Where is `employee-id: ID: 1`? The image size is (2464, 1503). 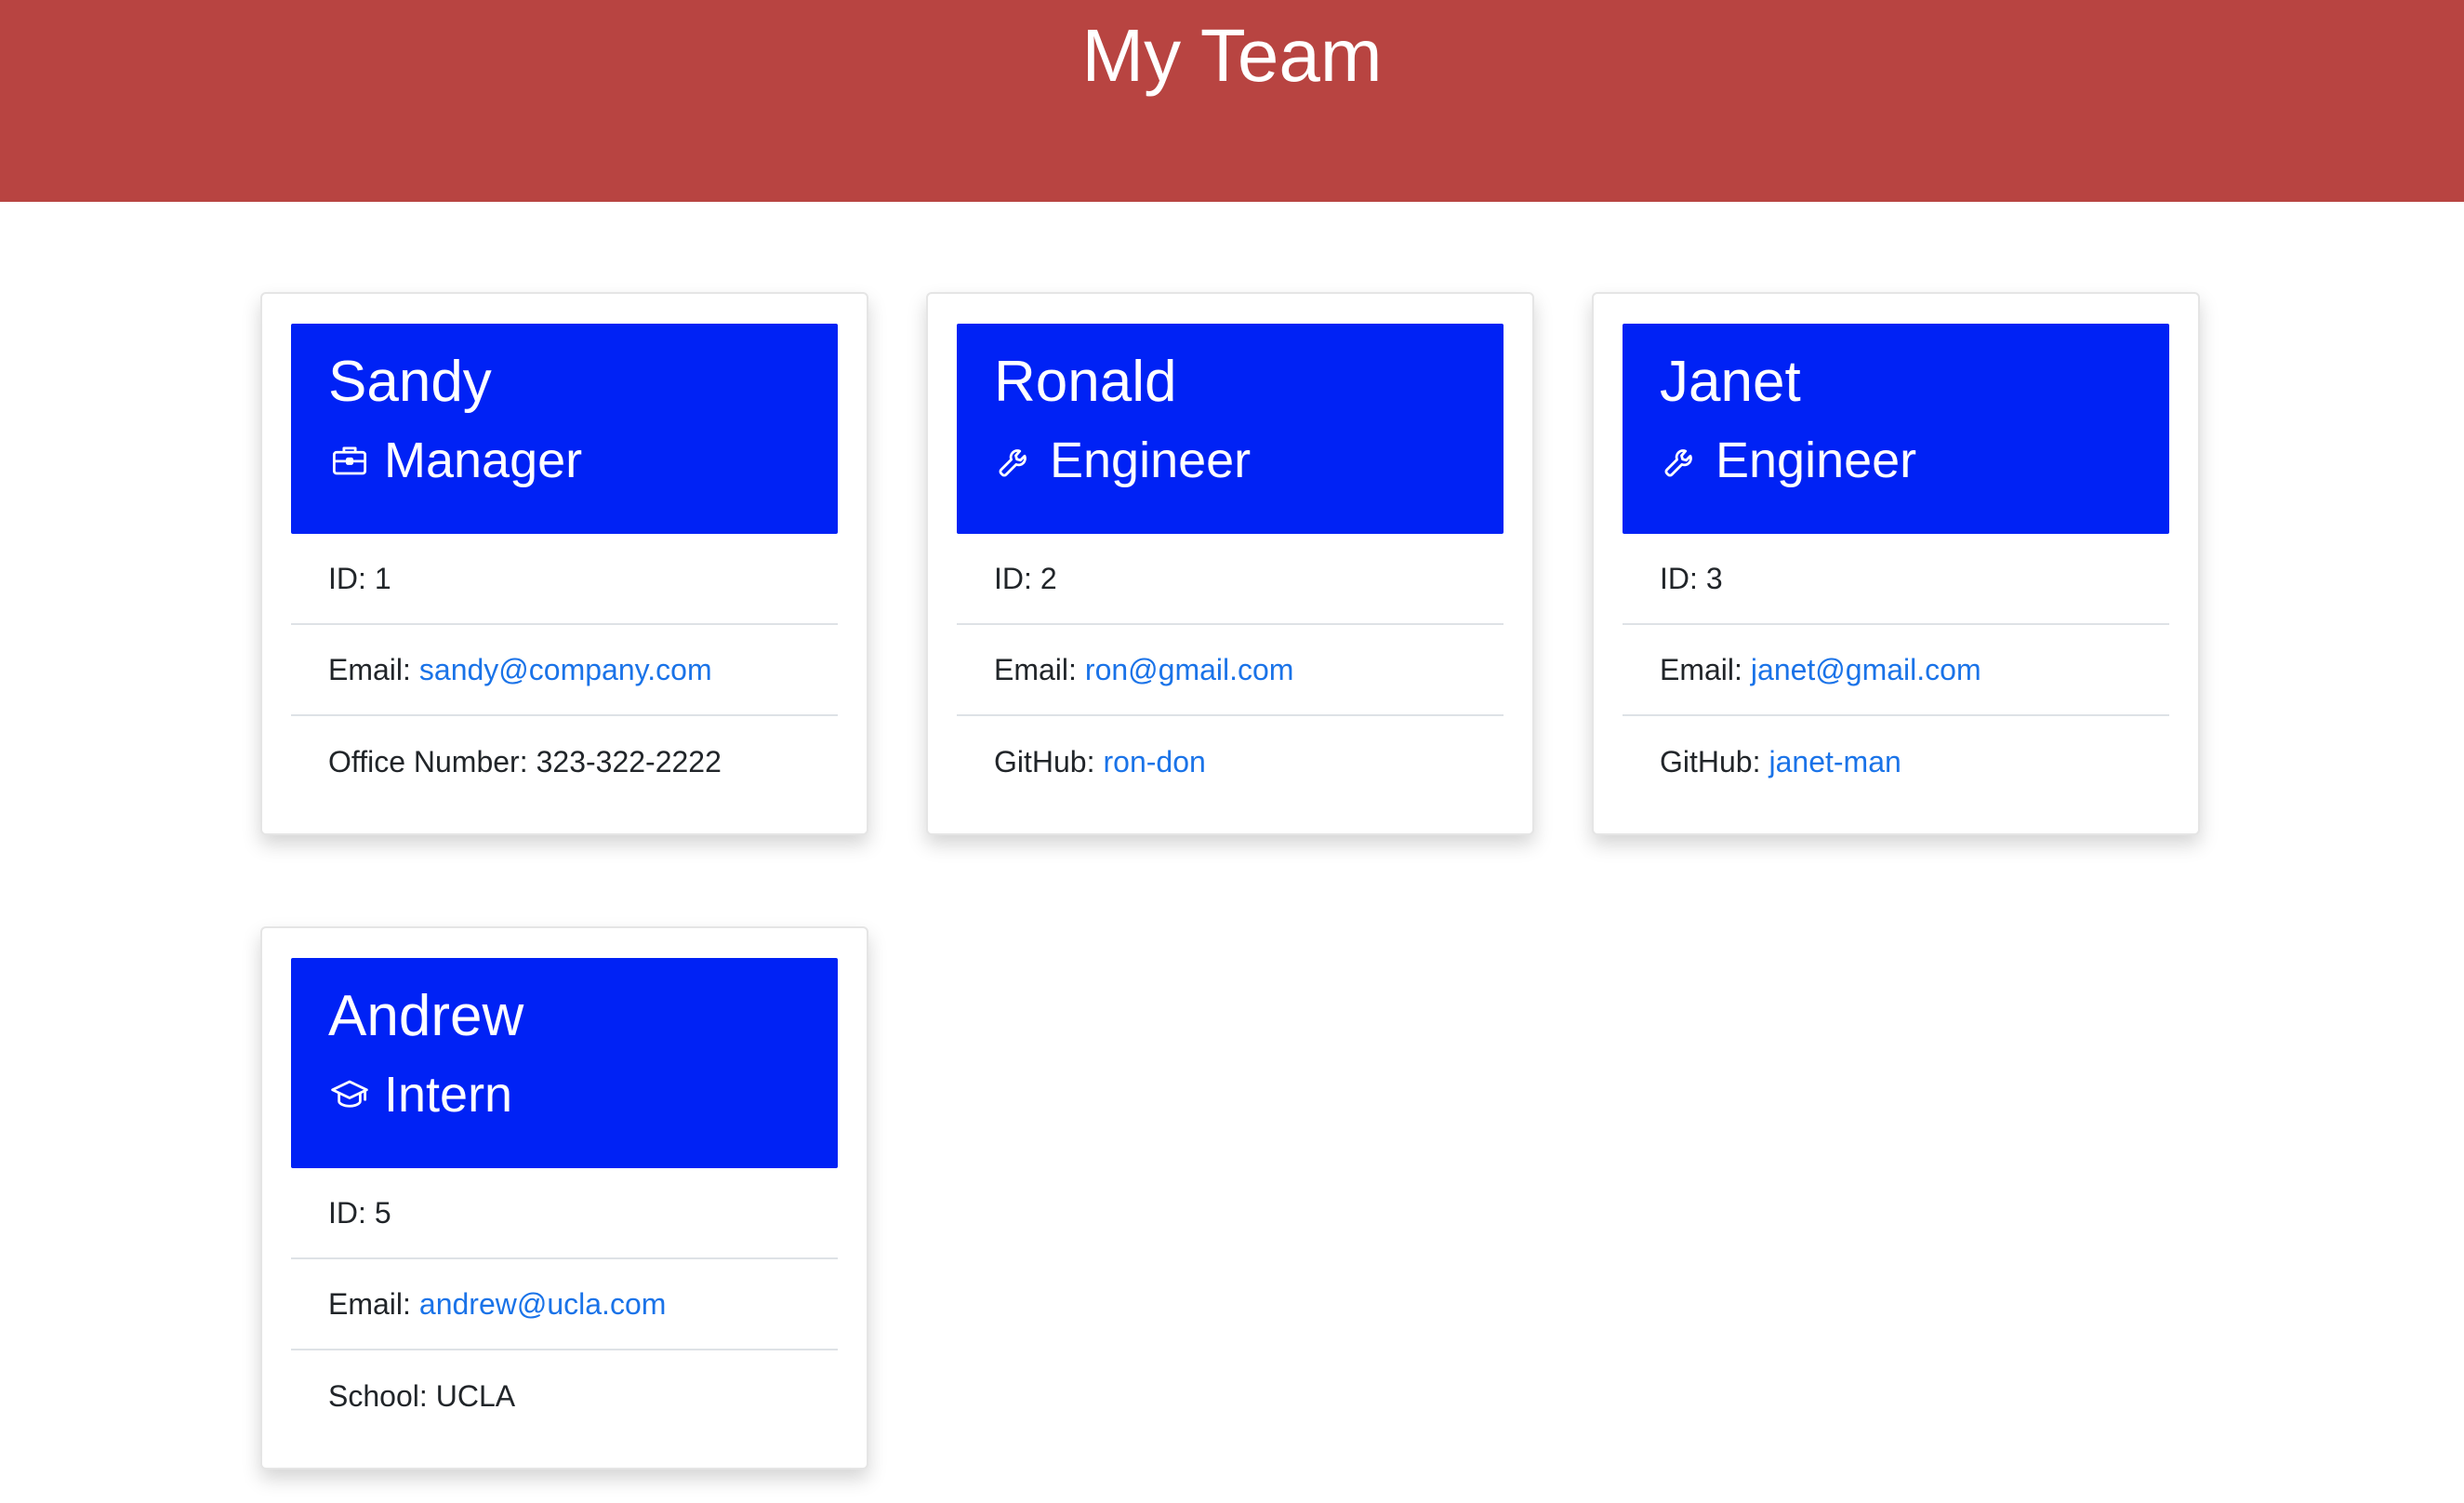 employee-id: ID: 1 is located at coordinates (564, 579).